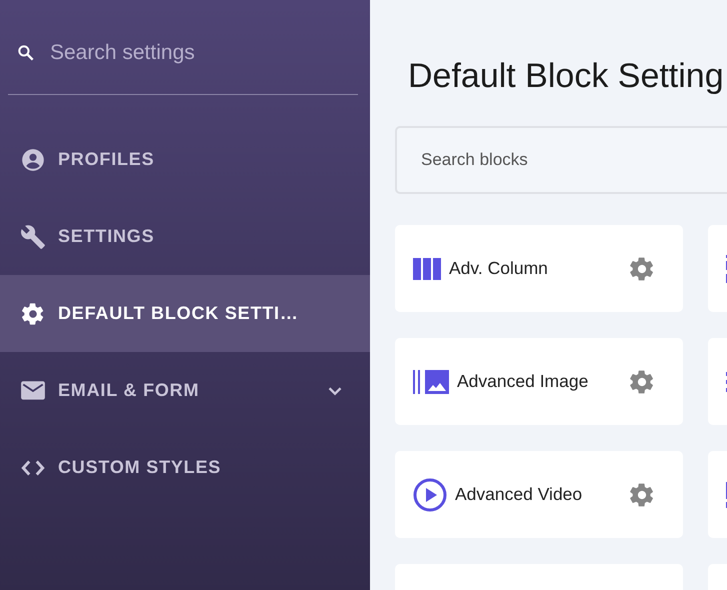 Image resolution: width=727 pixels, height=590 pixels. What do you see at coordinates (33, 159) in the screenshot?
I see `user-icon` at bounding box center [33, 159].